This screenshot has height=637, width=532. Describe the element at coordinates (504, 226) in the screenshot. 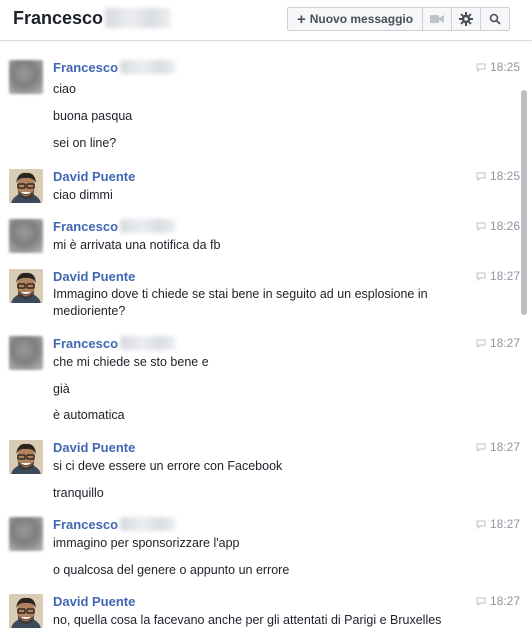

I see `timestamp-text: 18:26` at that location.